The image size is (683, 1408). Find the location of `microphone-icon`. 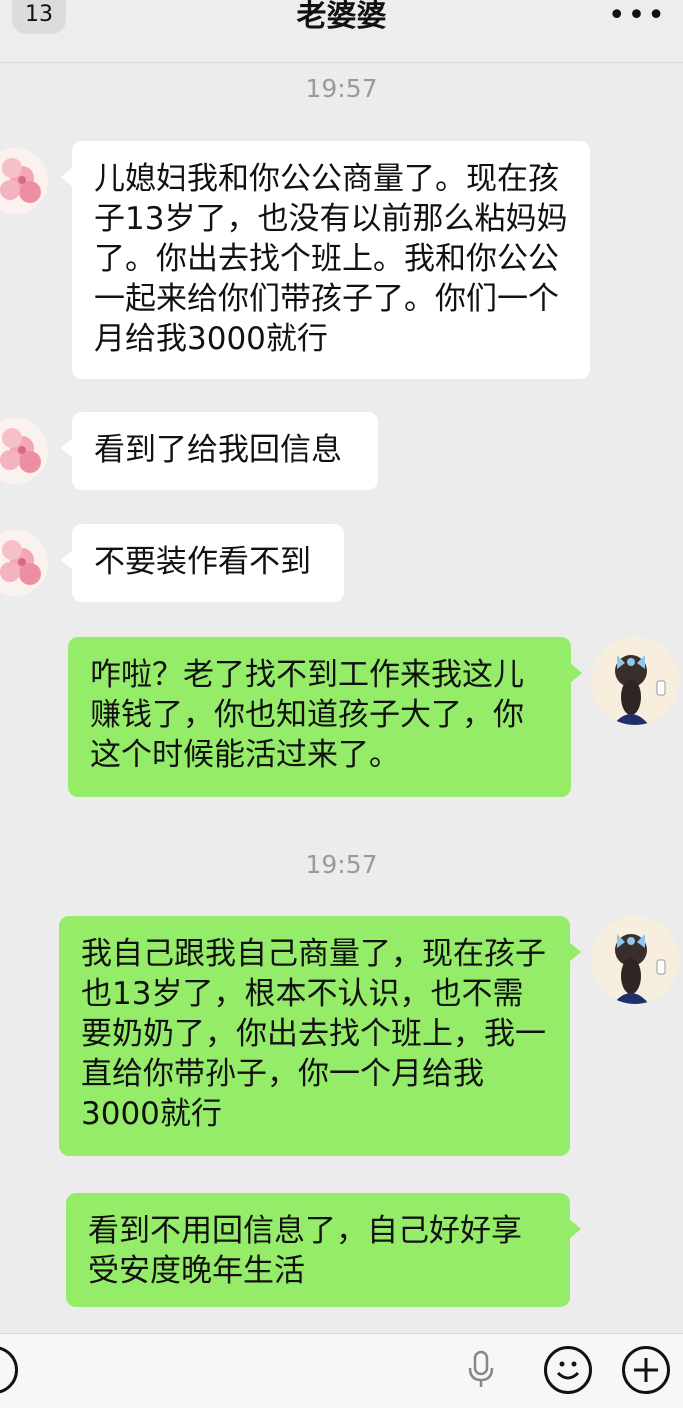

microphone-icon is located at coordinates (481, 1370).